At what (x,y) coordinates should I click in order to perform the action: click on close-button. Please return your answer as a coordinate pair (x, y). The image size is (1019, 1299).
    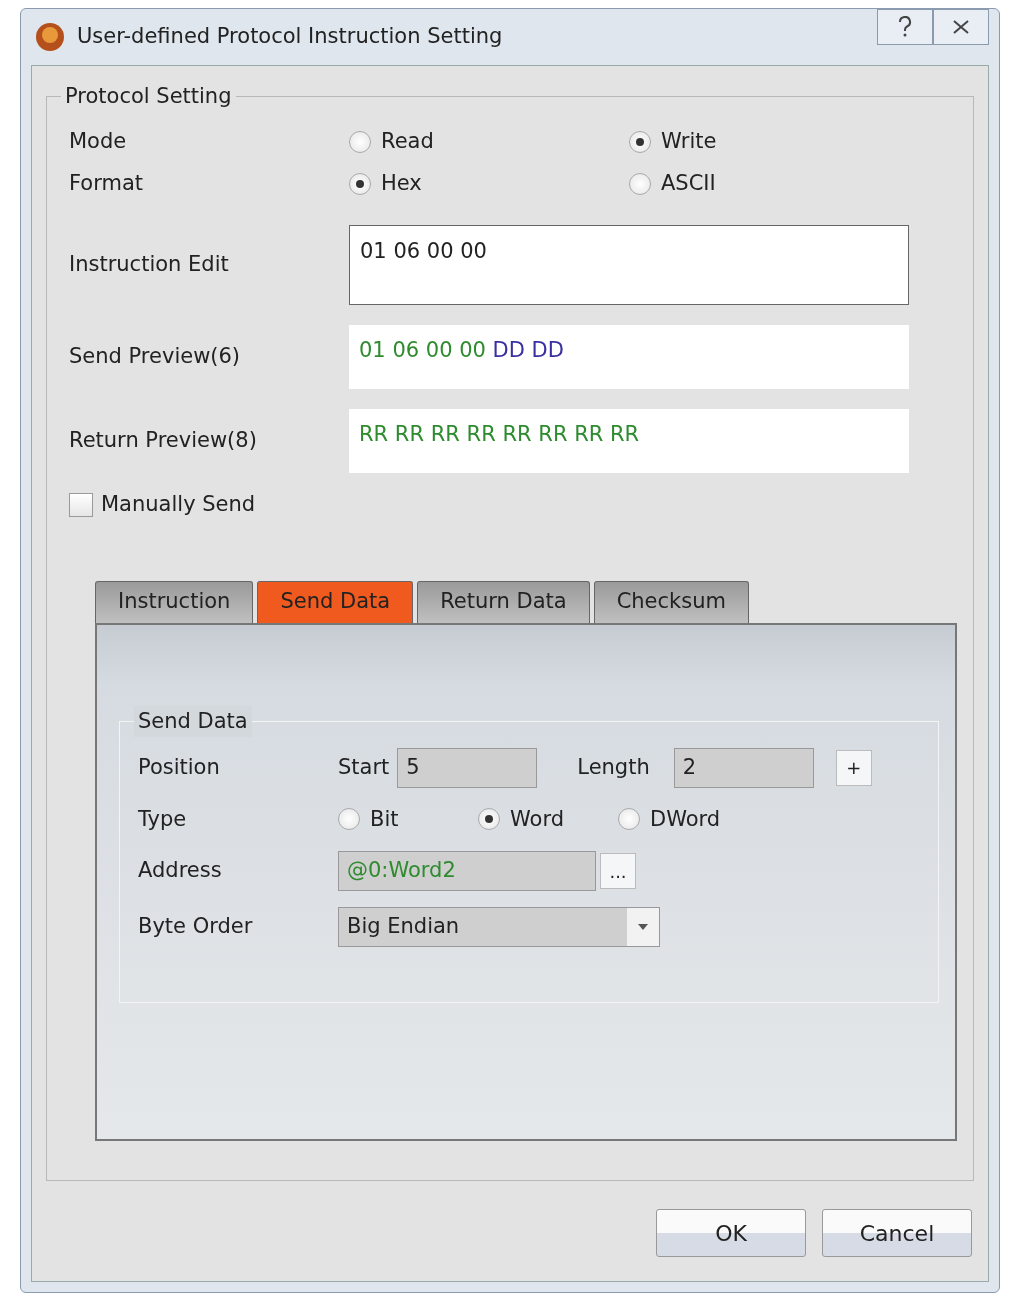
    Looking at the image, I should click on (961, 27).